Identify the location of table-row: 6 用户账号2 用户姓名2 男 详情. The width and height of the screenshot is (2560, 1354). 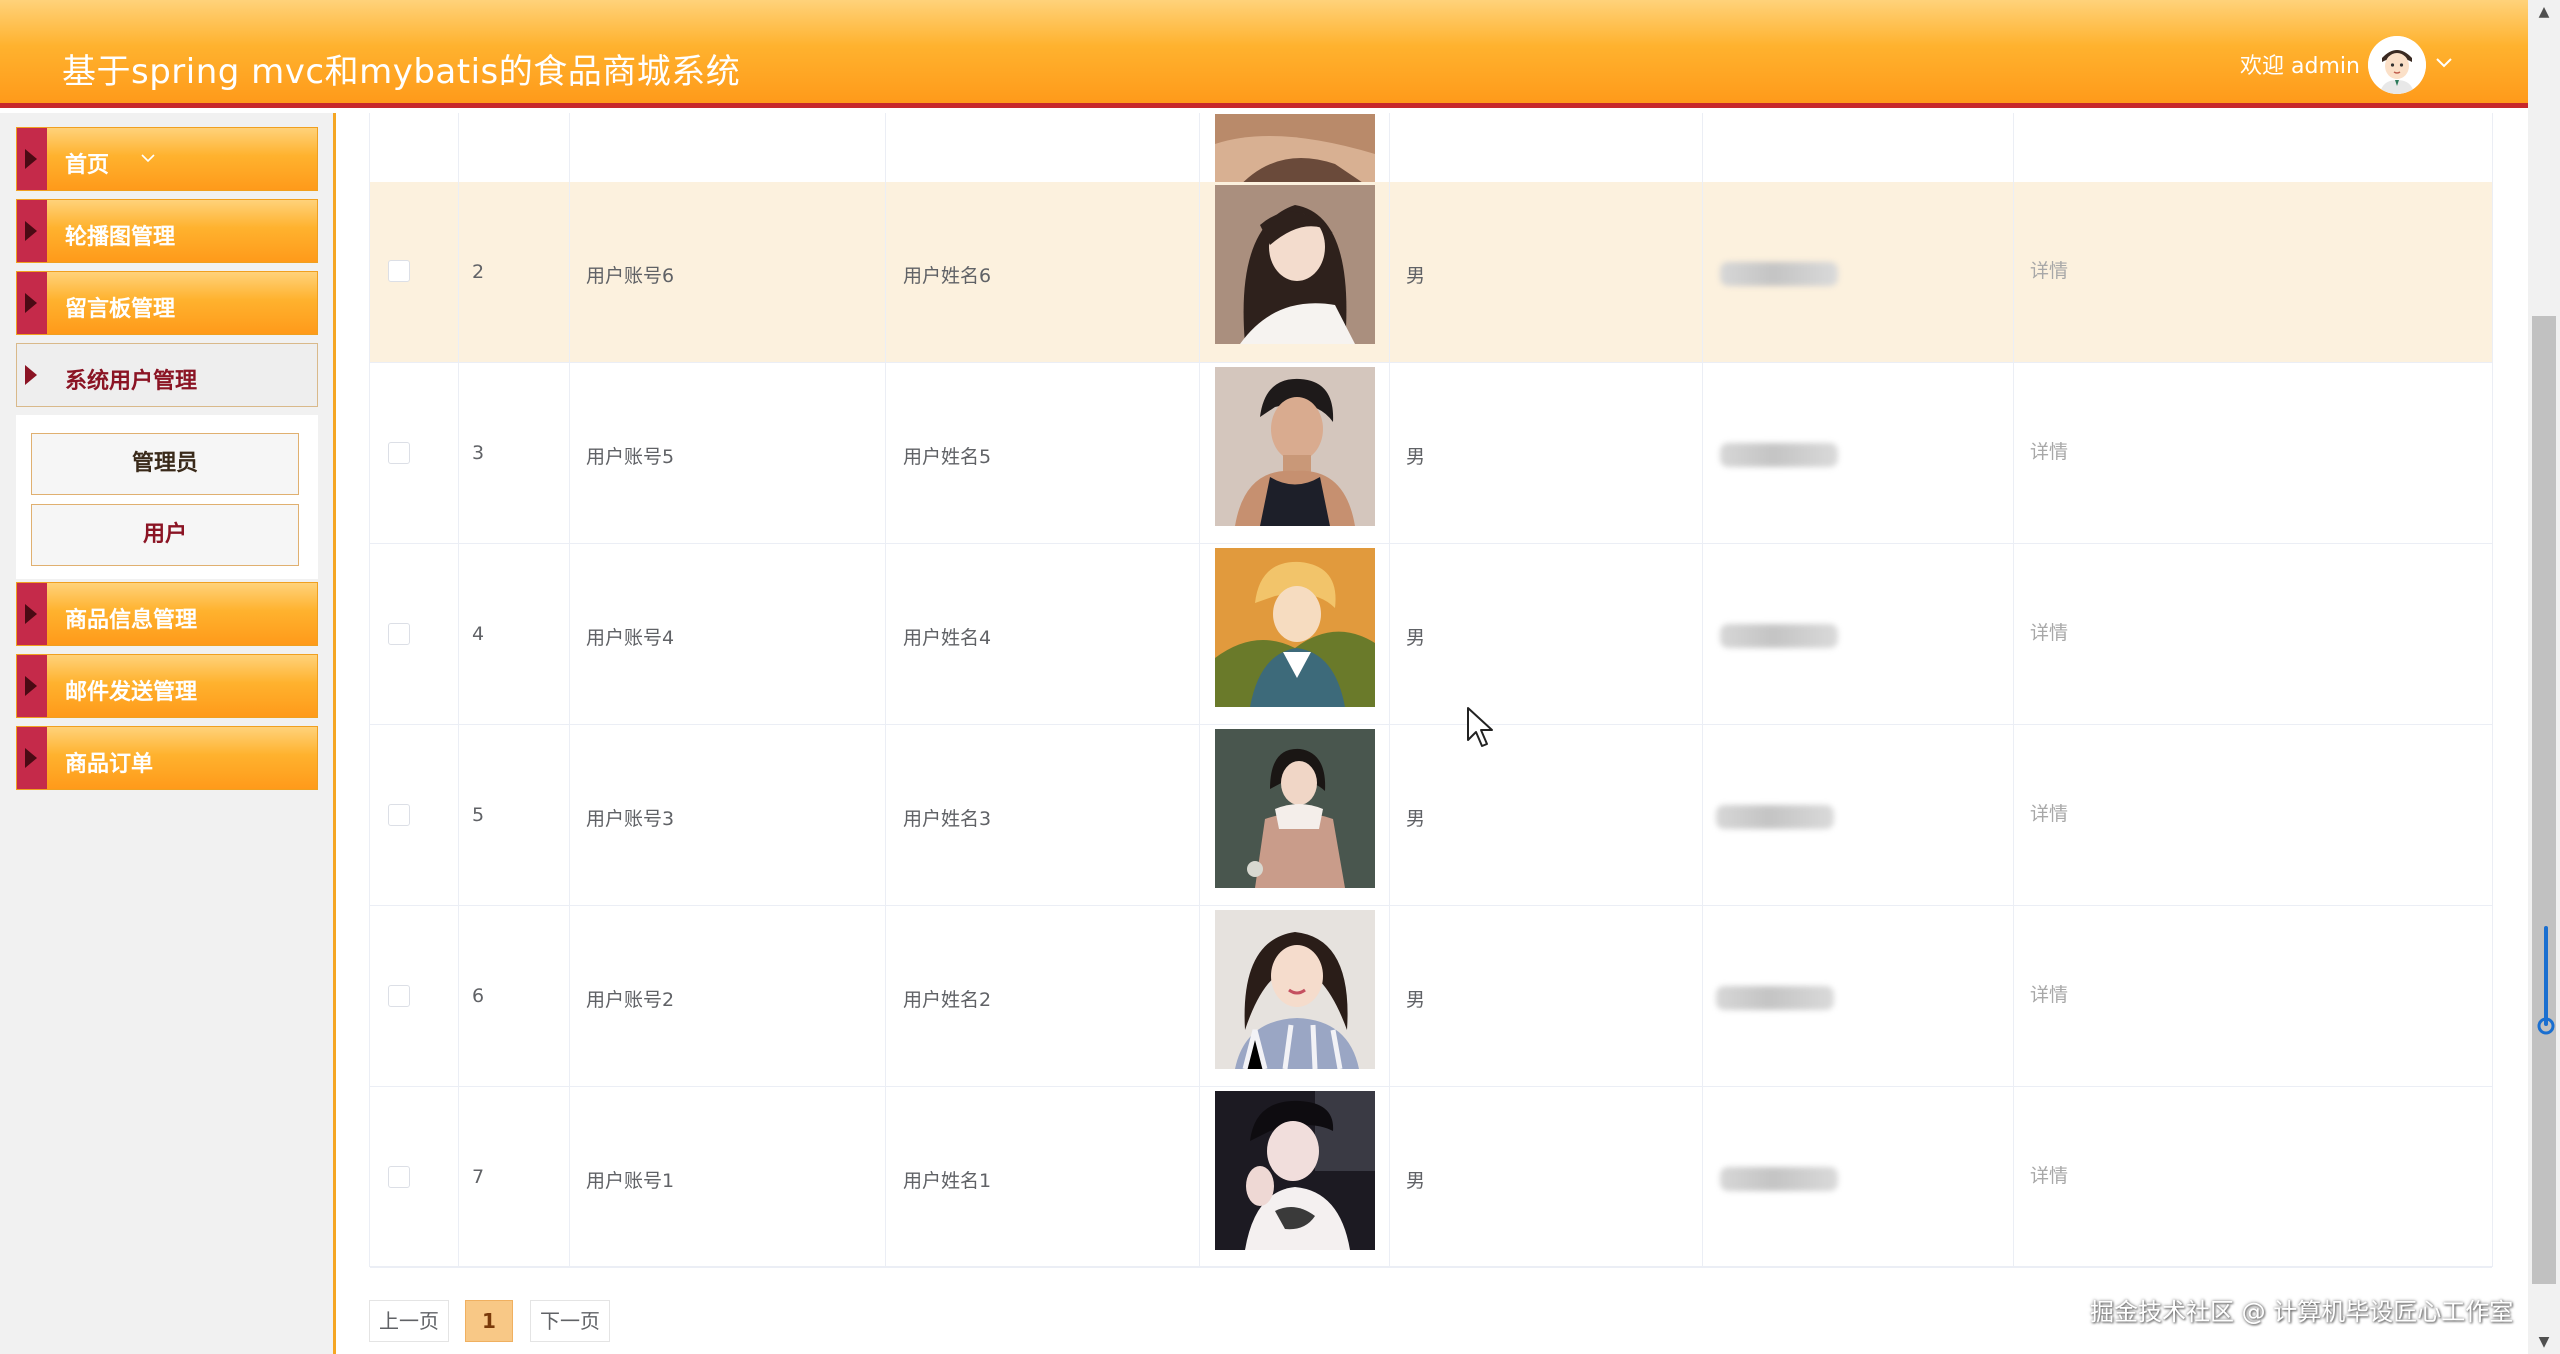
(1431, 996).